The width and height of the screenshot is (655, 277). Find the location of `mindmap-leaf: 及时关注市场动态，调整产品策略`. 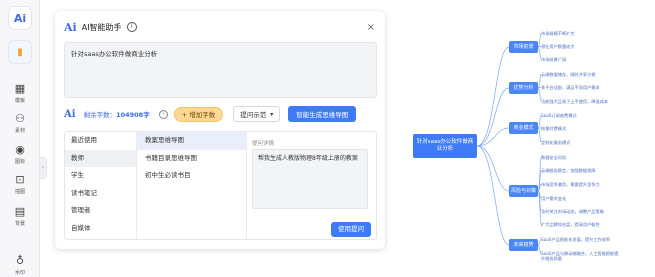

mindmap-leaf: 及时关注市场动态，调整产品策略 is located at coordinates (572, 211).